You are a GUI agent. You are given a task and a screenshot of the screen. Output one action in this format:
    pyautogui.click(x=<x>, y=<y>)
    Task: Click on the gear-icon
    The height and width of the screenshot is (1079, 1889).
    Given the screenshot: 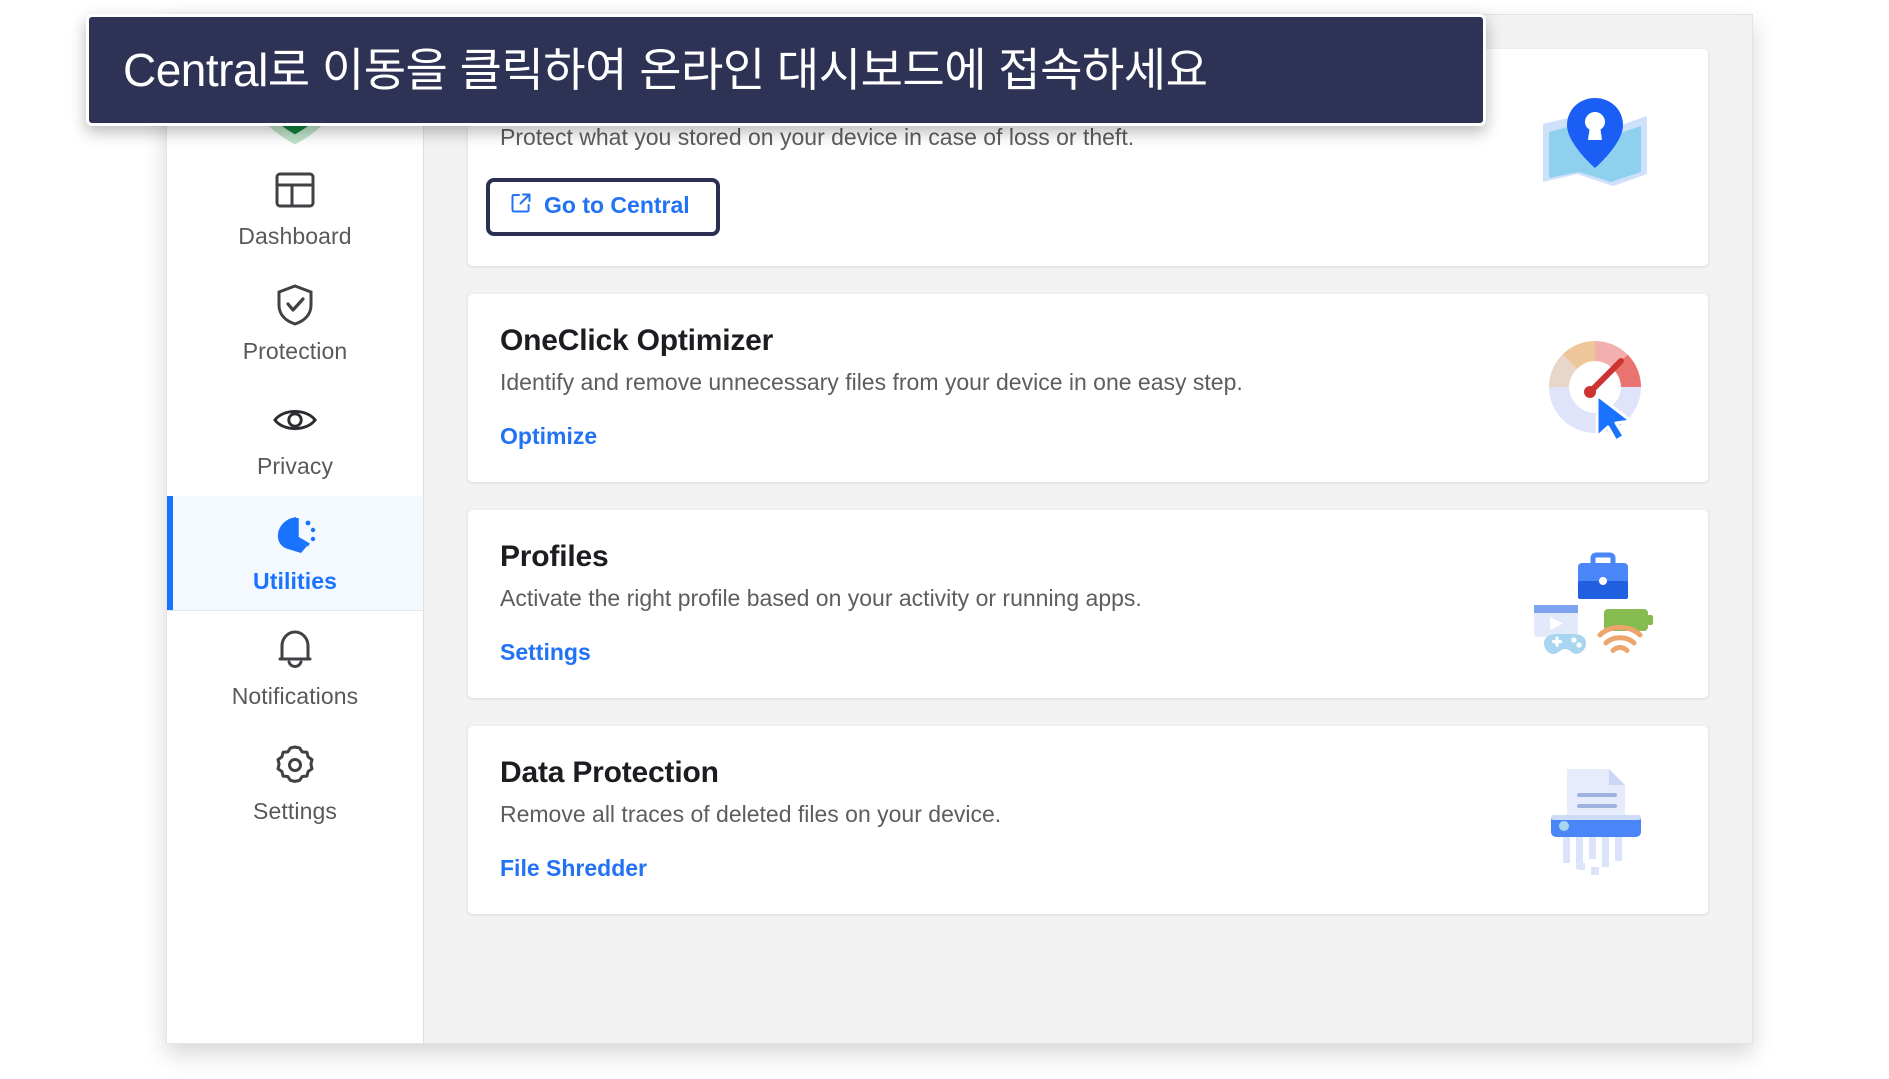 What is the action you would take?
    pyautogui.click(x=295, y=765)
    